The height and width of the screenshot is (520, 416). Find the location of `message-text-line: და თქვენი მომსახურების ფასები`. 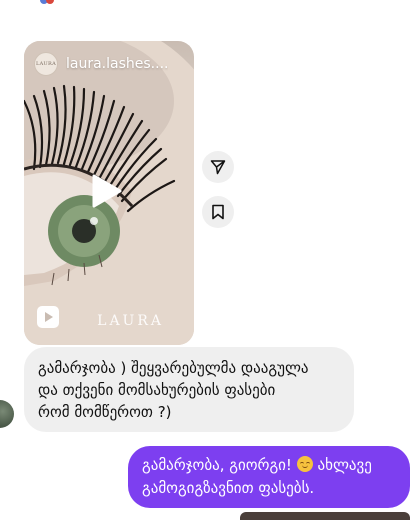

message-text-line: და თქვენი მომსახურების ფასები is located at coordinates (157, 390).